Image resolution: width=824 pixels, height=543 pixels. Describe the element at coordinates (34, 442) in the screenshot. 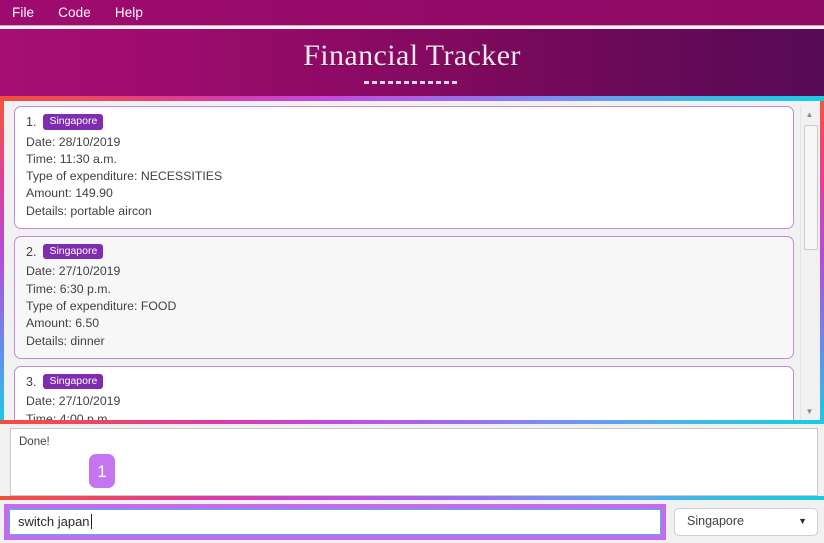

I see `status-message: Done!` at that location.